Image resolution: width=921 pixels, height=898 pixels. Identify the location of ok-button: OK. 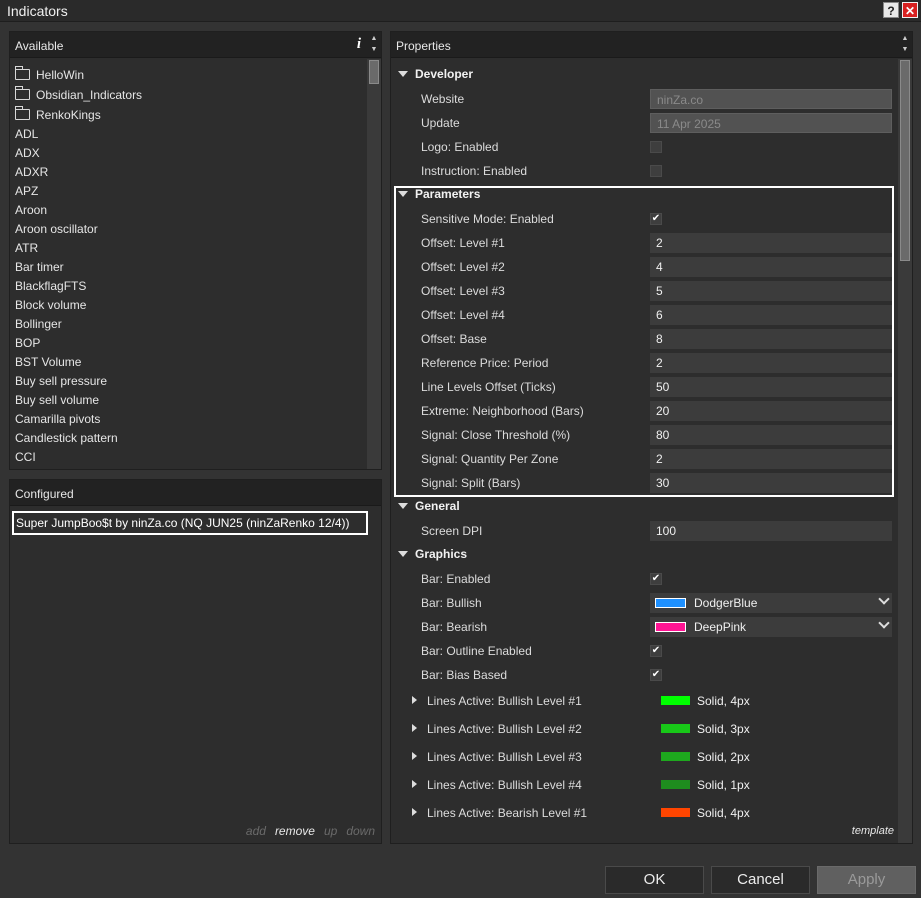
(654, 880).